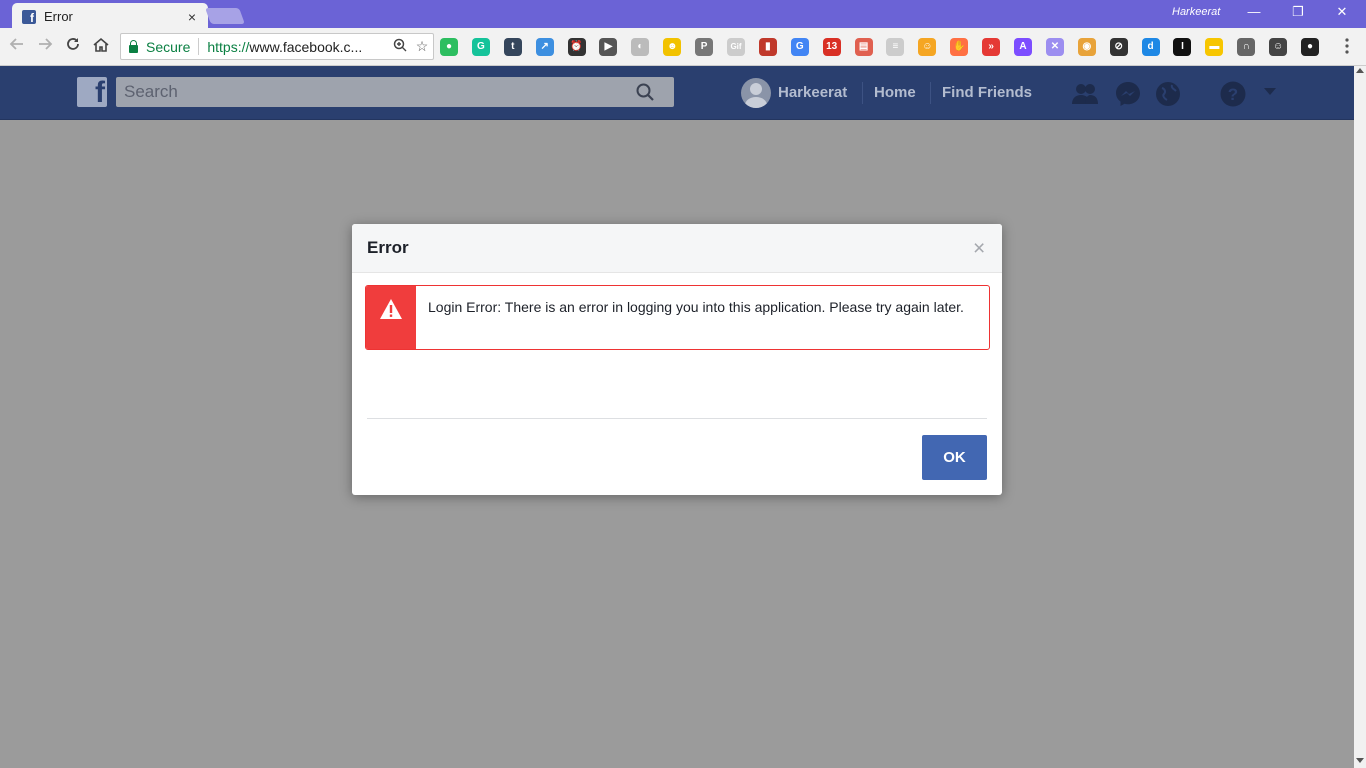 The height and width of the screenshot is (768, 1366). I want to click on gif-icon: Gif, so click(736, 47).